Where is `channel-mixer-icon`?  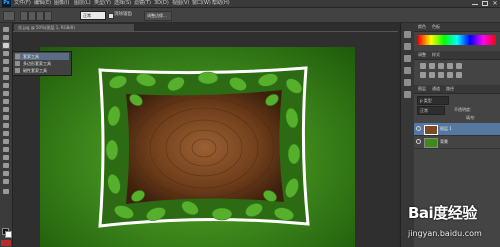 channel-mixer-icon is located at coordinates (459, 75).